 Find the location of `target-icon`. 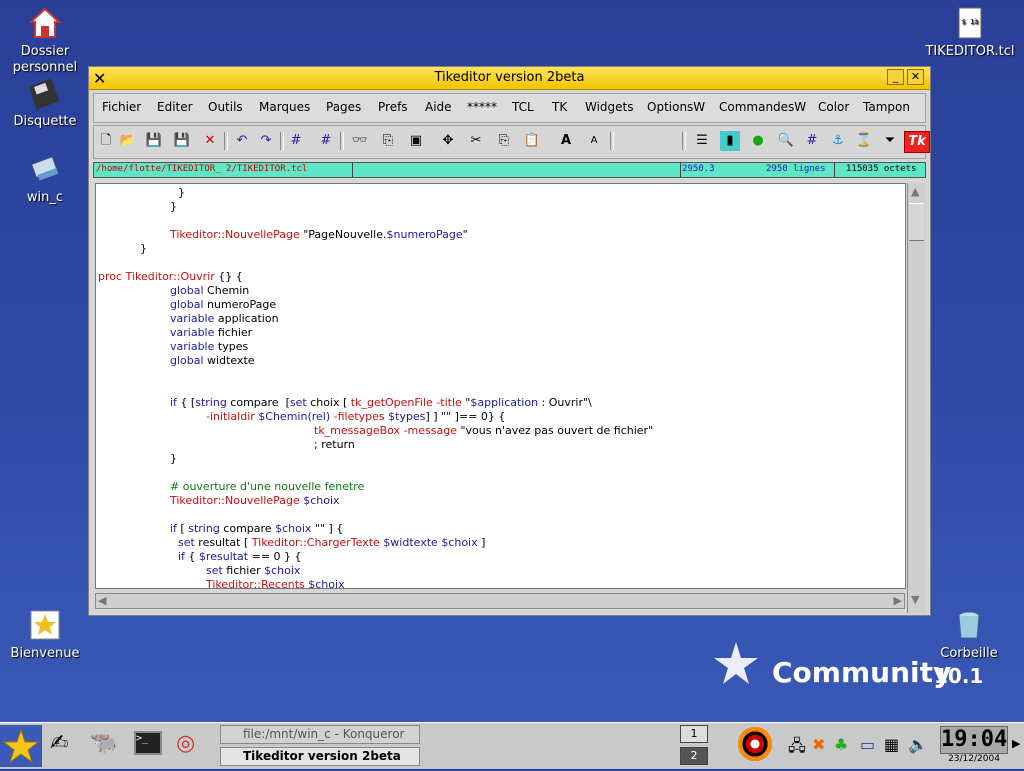

target-icon is located at coordinates (755, 744).